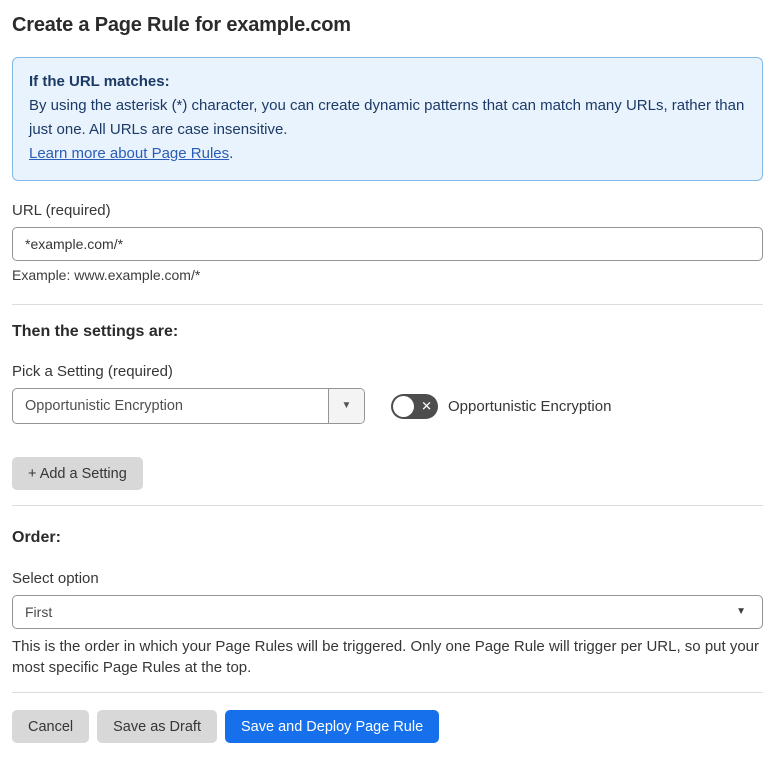 The width and height of the screenshot is (775, 757). Describe the element at coordinates (181, 25) in the screenshot. I see `page-title: Create a Page Rule for example.com` at that location.